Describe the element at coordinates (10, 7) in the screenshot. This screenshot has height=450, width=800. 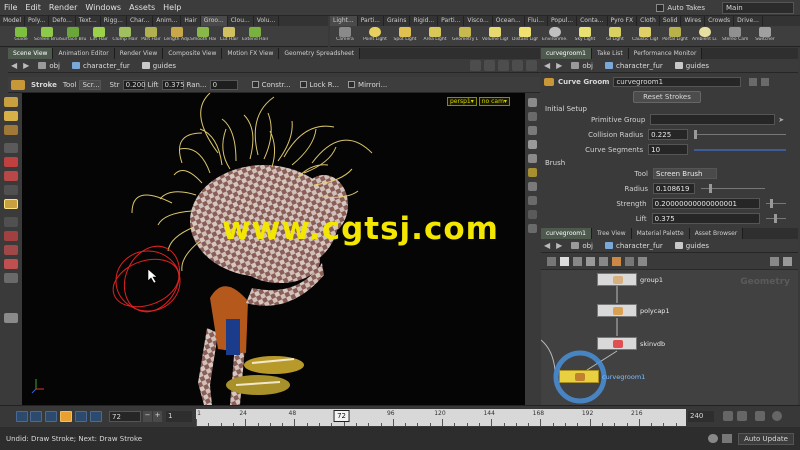
I see `menu-file: File` at that location.